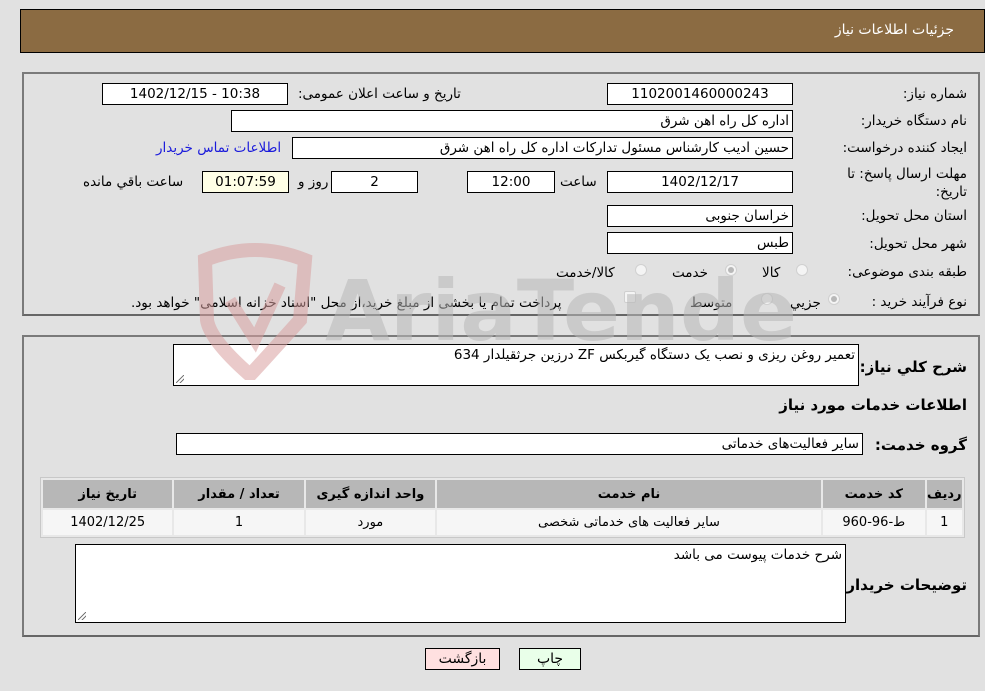 The width and height of the screenshot is (985, 691). Describe the element at coordinates (239, 494) in the screenshot. I see `col-header-quantity: تعداد / مقدار` at that location.